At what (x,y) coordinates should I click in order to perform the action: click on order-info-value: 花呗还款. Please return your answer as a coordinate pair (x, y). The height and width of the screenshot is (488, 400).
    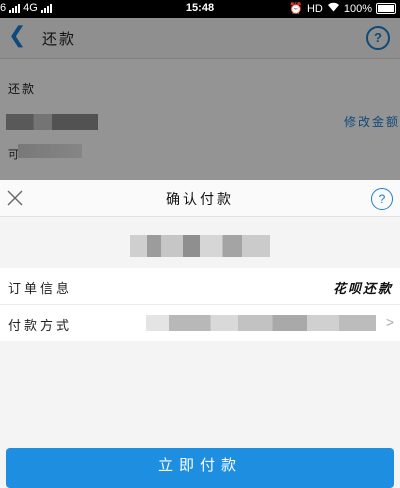
    Looking at the image, I should click on (362, 289).